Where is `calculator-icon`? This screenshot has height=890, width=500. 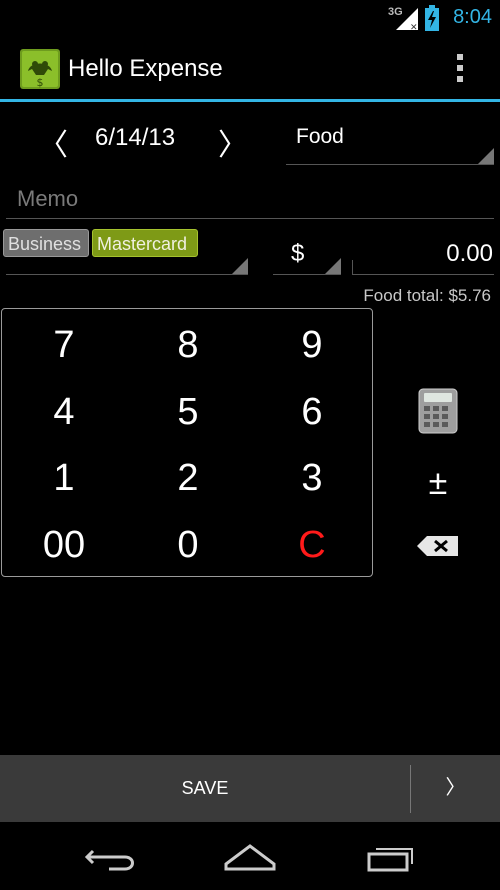
calculator-icon is located at coordinates (438, 411).